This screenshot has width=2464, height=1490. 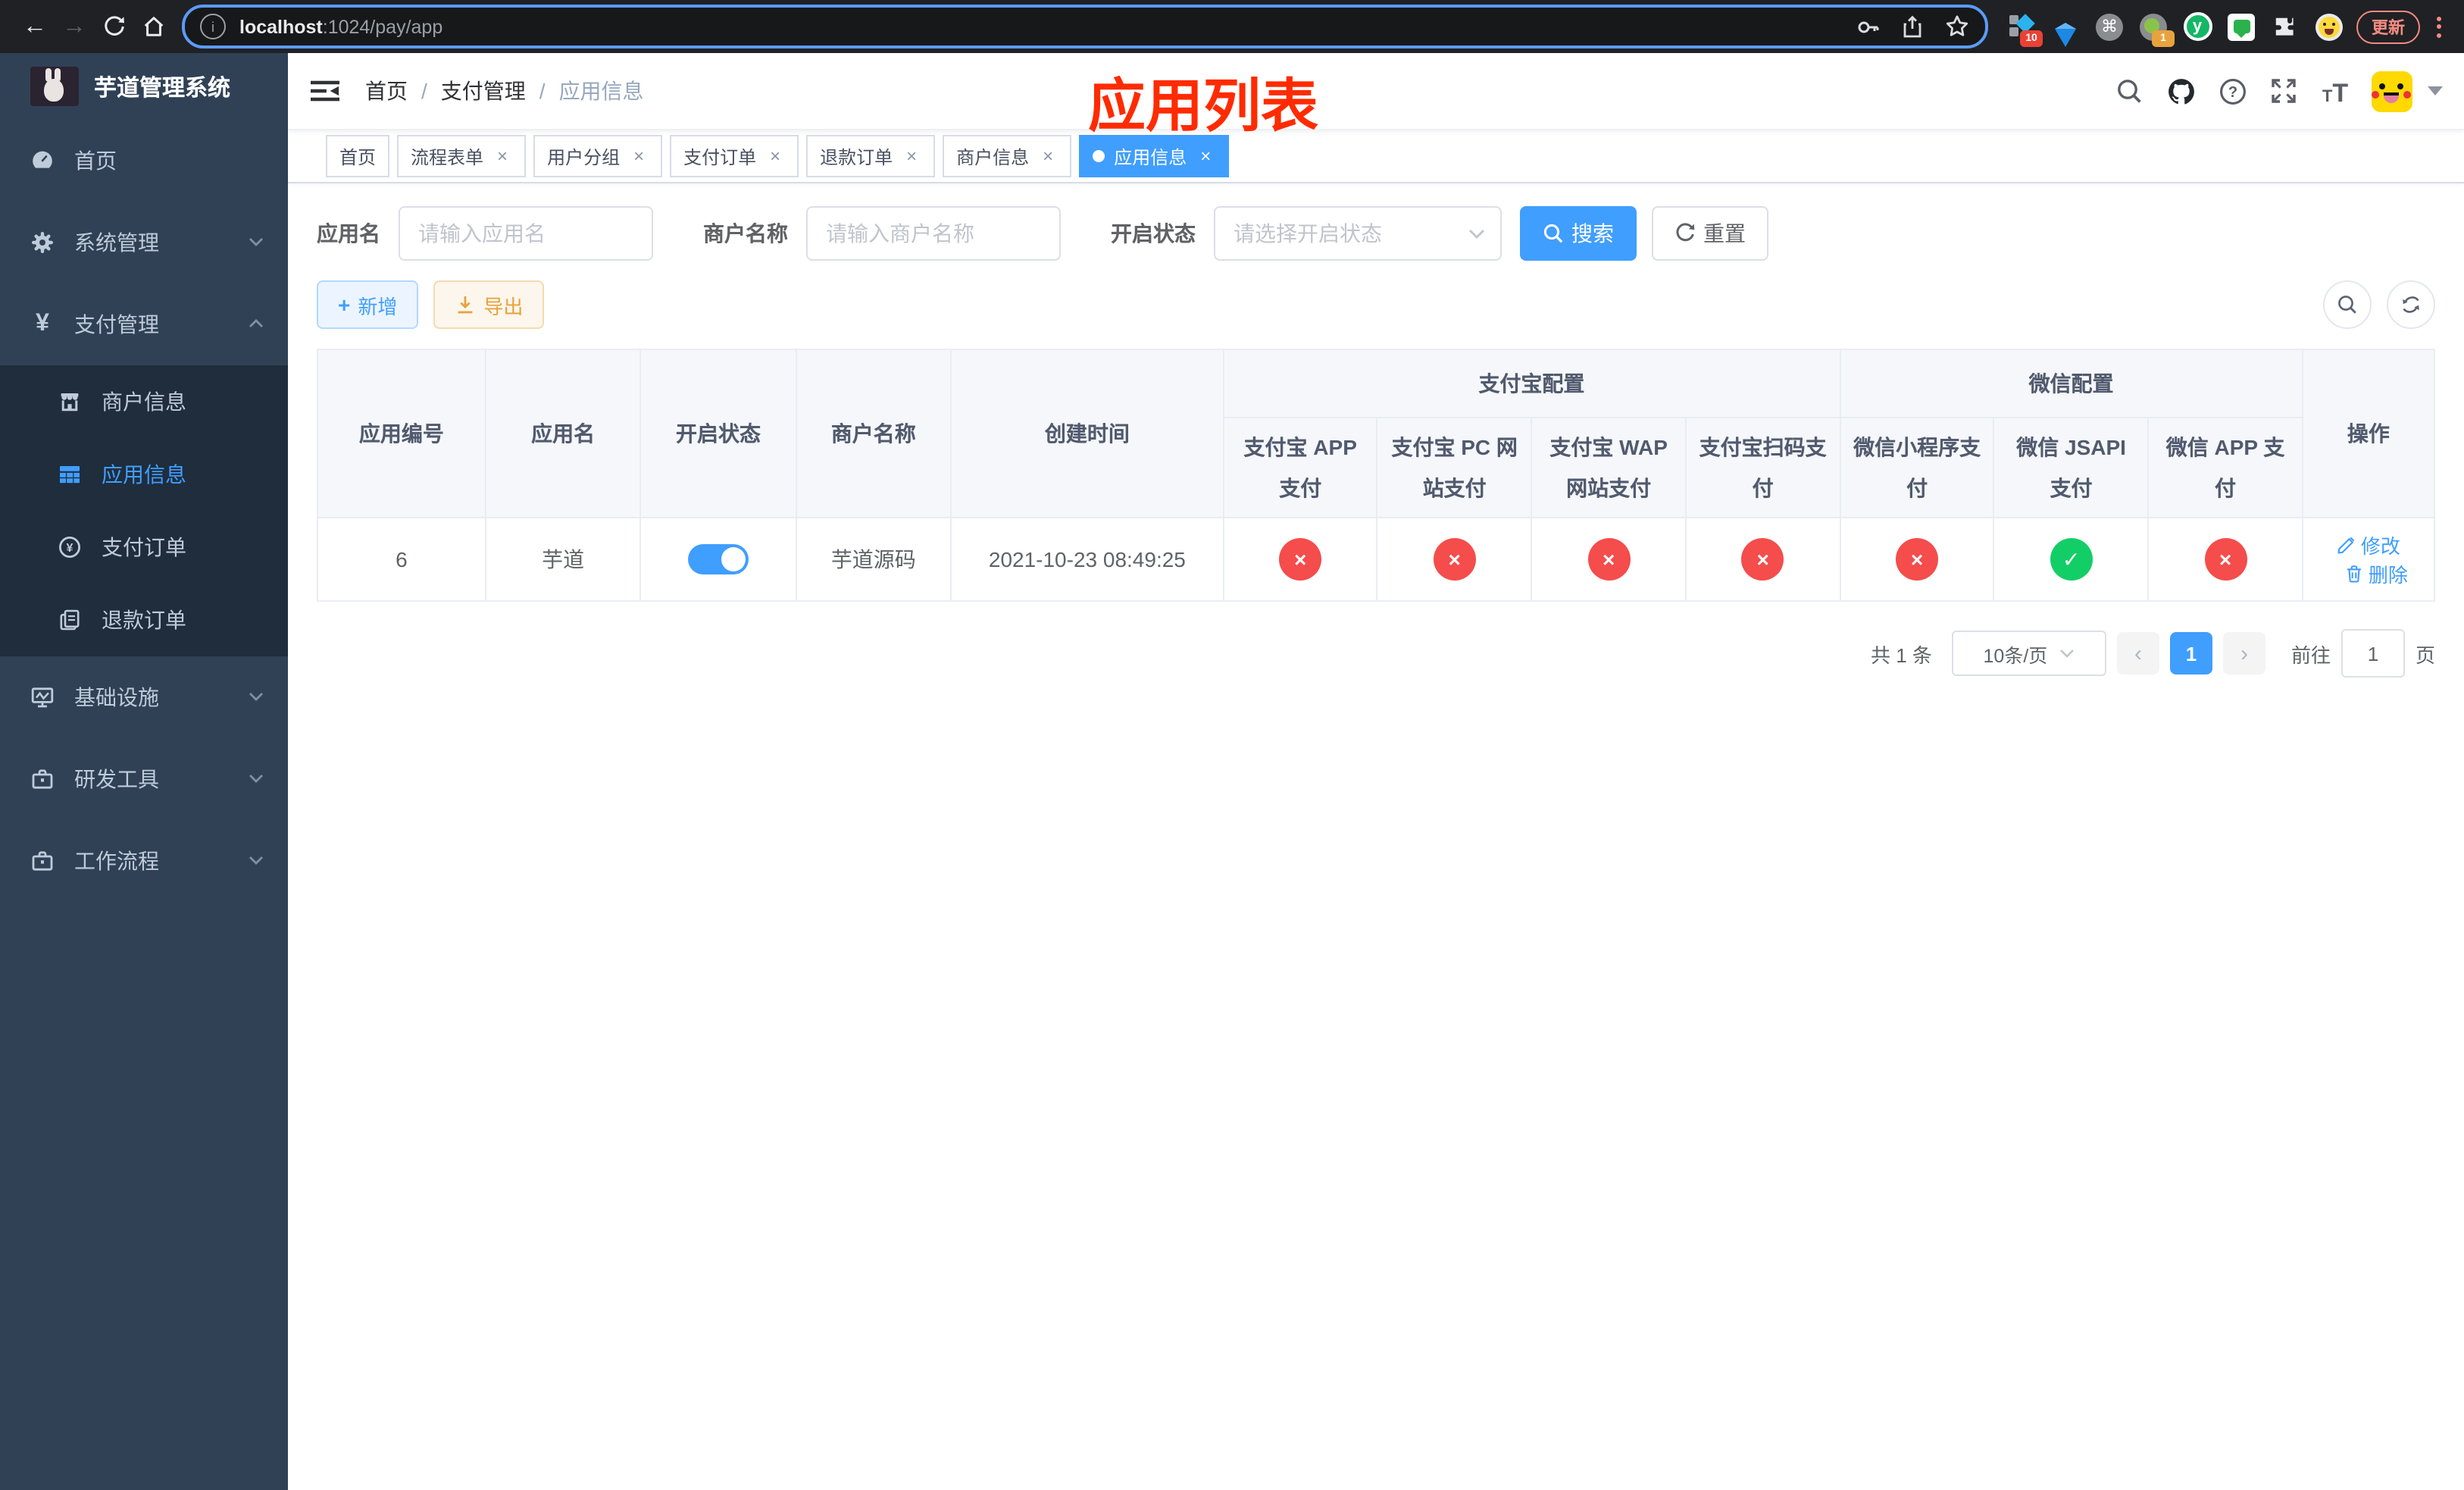 I want to click on site-info-icon: i, so click(x=213, y=27).